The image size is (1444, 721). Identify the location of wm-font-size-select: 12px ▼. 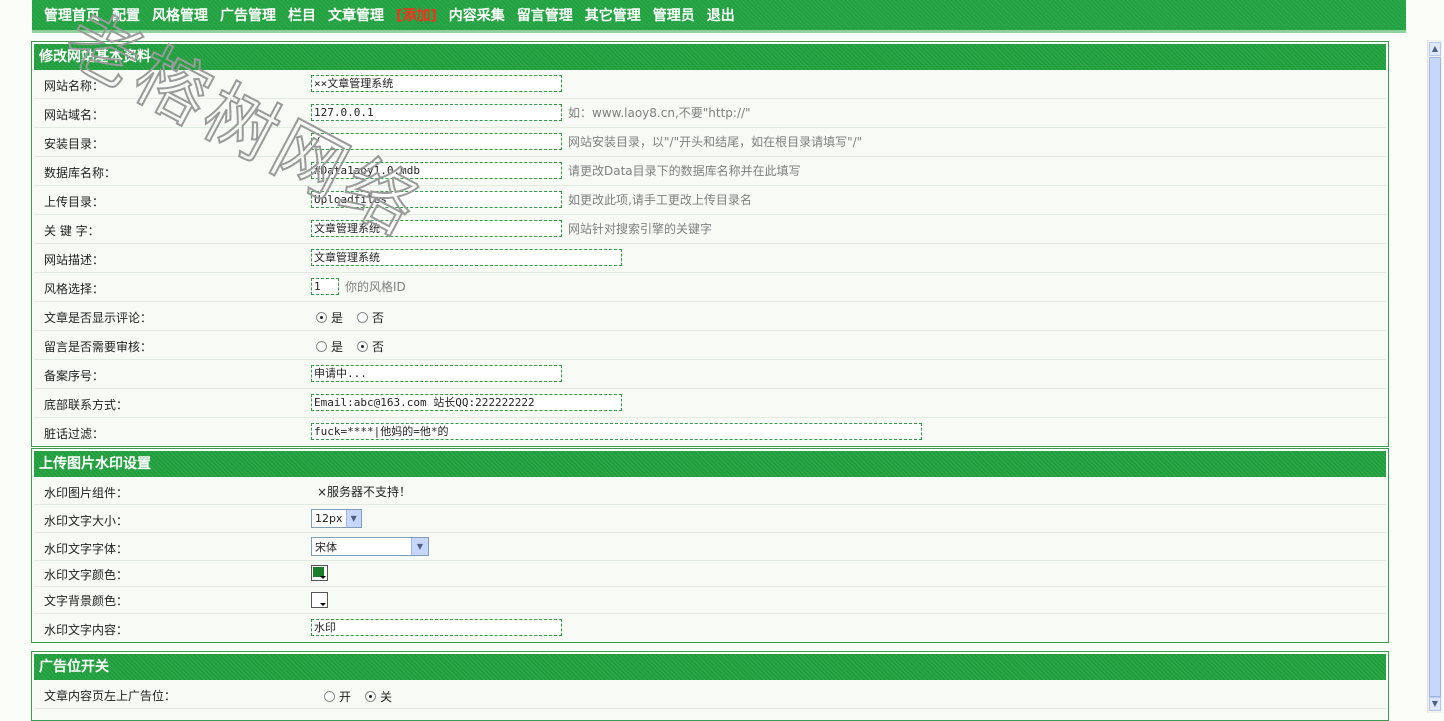
(336, 518).